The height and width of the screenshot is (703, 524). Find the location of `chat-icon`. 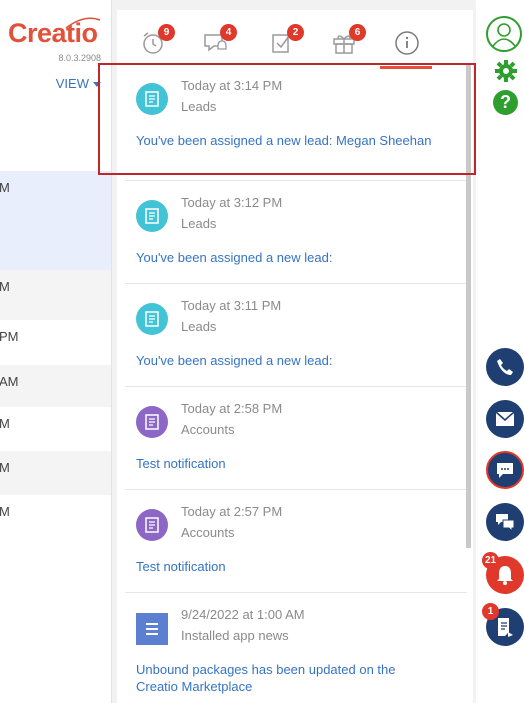

chat-icon is located at coordinates (505, 470).